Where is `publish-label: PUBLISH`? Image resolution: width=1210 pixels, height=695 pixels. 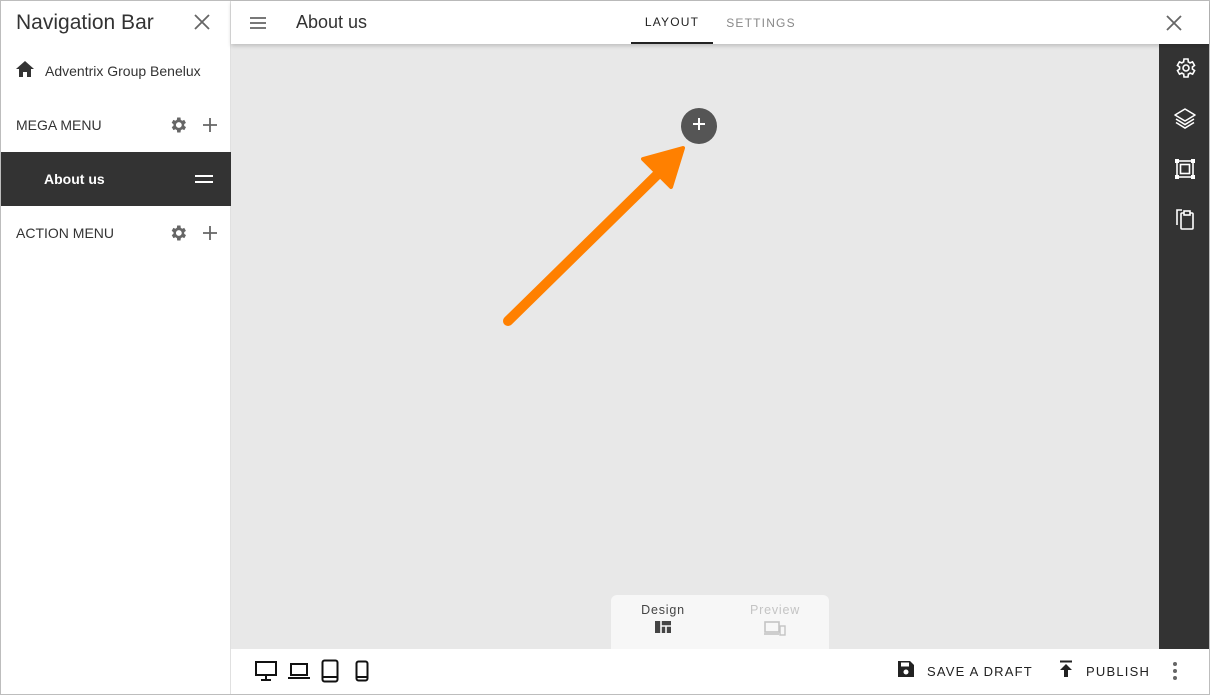
publish-label: PUBLISH is located at coordinates (1118, 671).